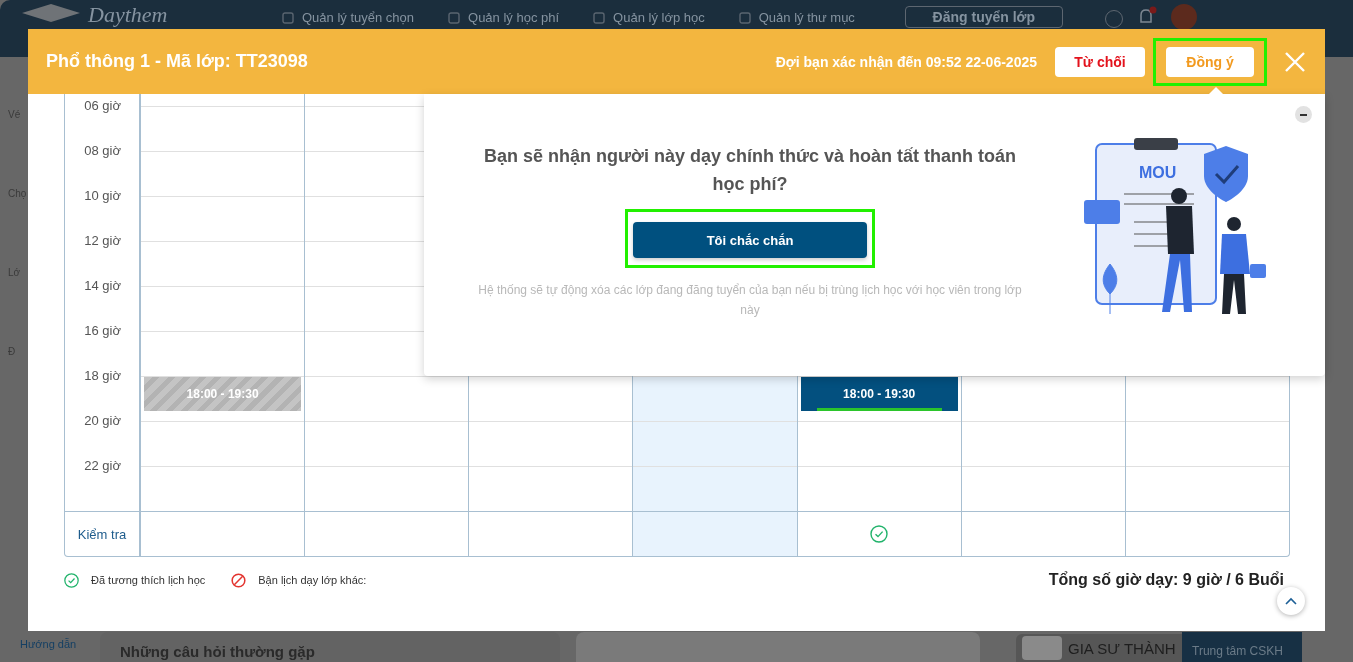 This screenshot has height=662, width=1353. I want to click on scroll-up-button, so click(1291, 601).